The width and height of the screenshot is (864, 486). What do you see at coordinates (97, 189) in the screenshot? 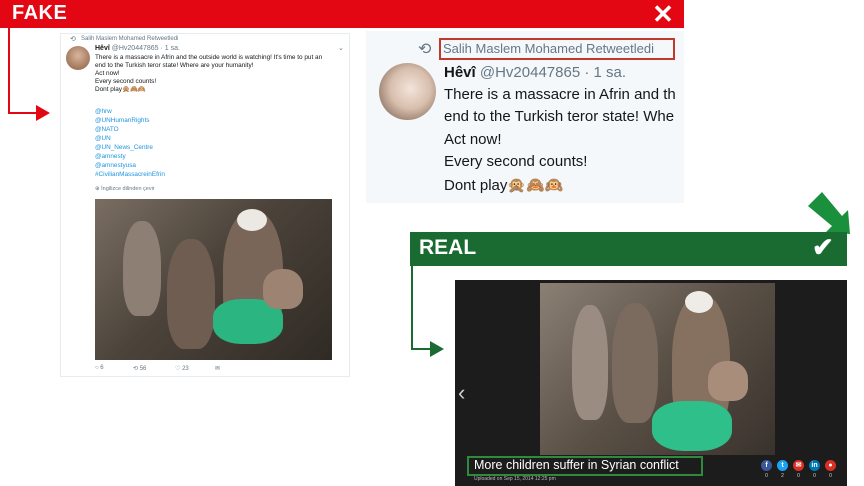
I see `globe-icon: ⊕` at bounding box center [97, 189].